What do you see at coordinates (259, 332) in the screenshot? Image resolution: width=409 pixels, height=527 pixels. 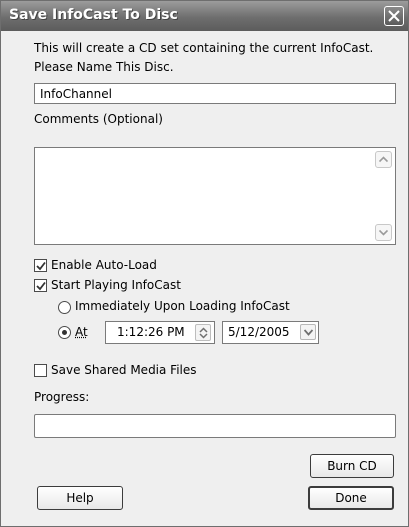 I see `date-value: 5/12/2005` at bounding box center [259, 332].